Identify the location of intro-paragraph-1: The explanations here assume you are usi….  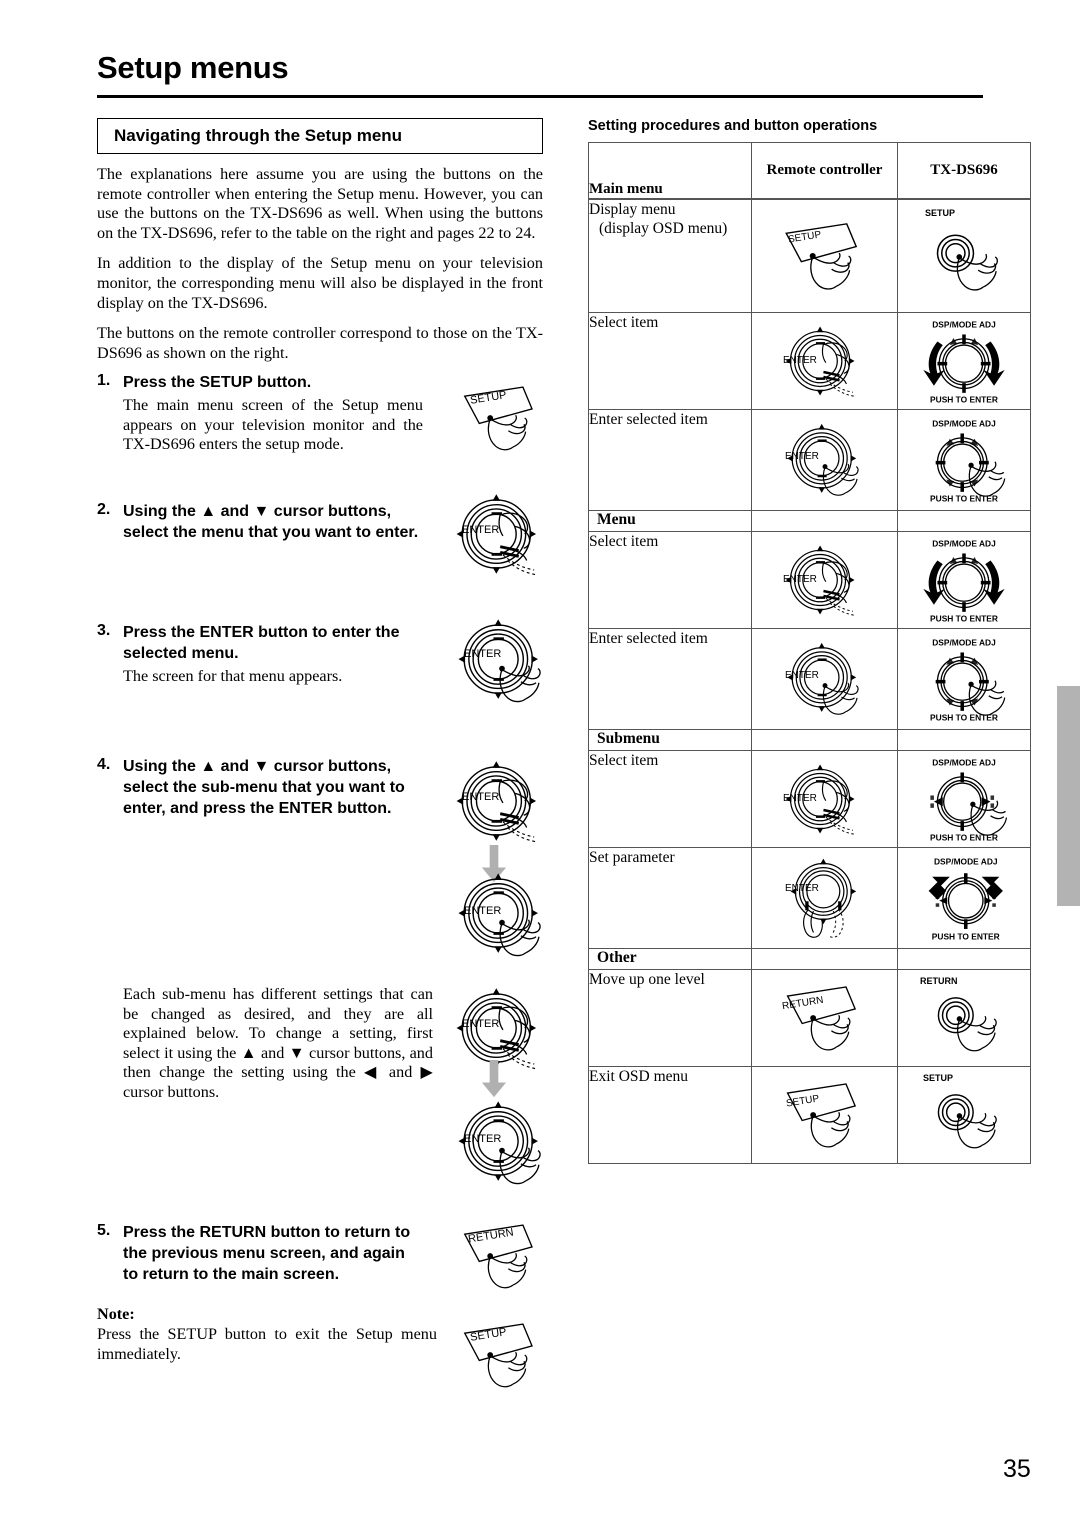
(320, 203).